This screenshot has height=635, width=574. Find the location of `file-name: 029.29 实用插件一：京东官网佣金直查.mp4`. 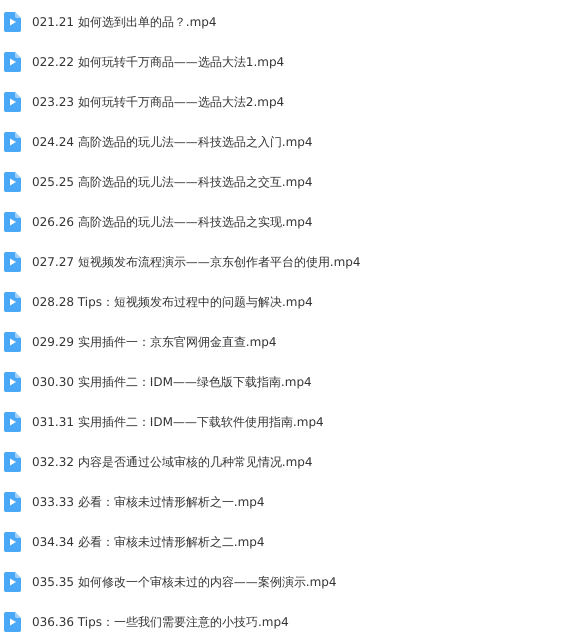

file-name: 029.29 实用插件一：京东官网佣金直查.mp4 is located at coordinates (154, 342).